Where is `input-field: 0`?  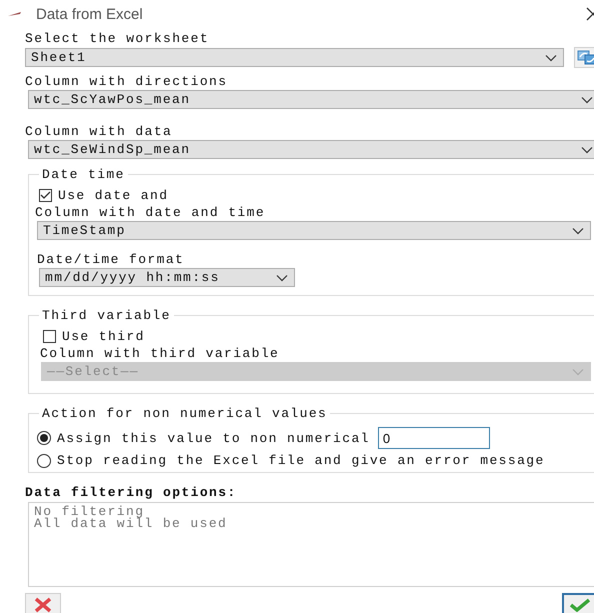
input-field: 0 is located at coordinates (434, 438).